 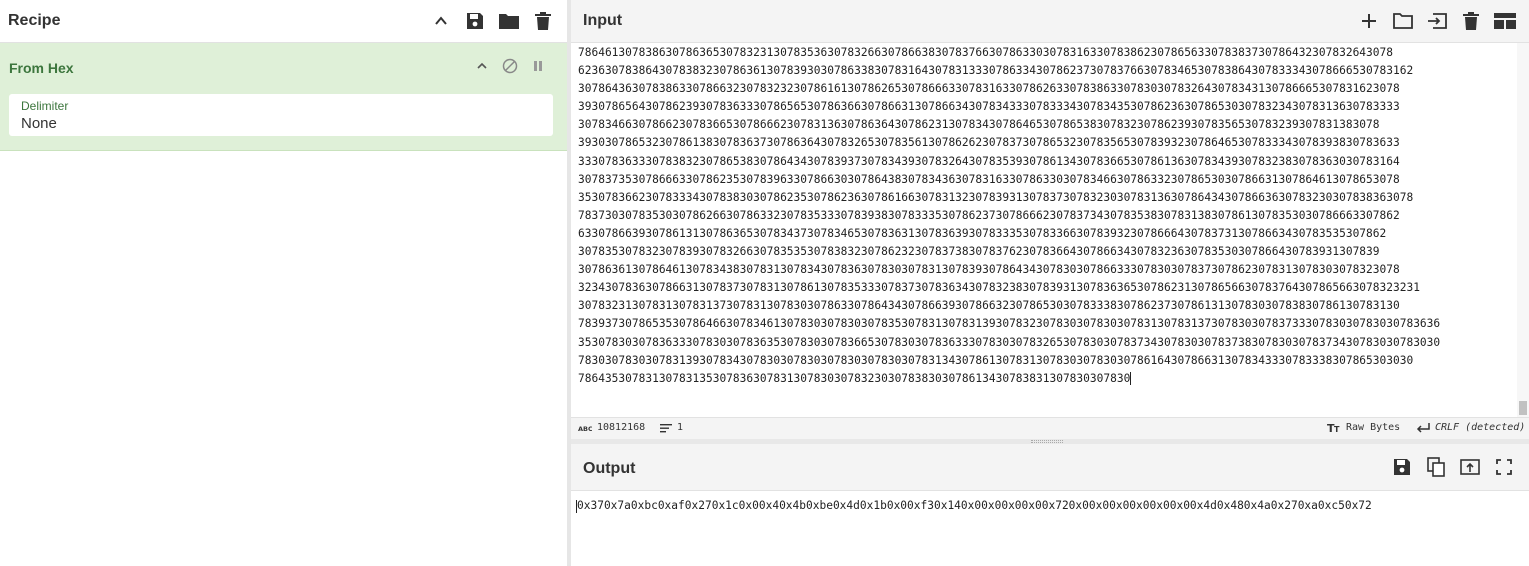 What do you see at coordinates (1523, 408) in the screenshot?
I see `scrollbar-thumb` at bounding box center [1523, 408].